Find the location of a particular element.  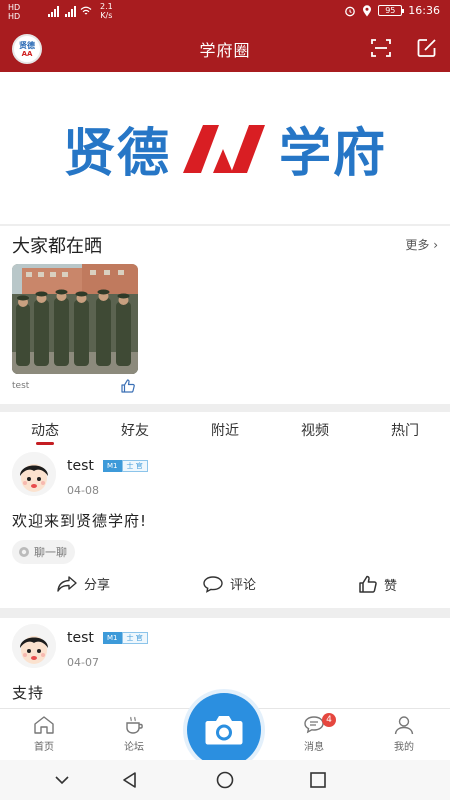

back-icon is located at coordinates (130, 780).